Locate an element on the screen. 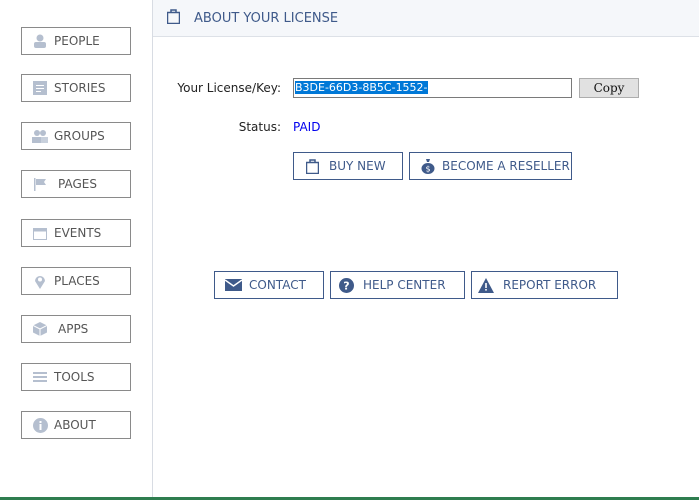 This screenshot has height=500, width=699. sidebar-item-label: EVENTS is located at coordinates (78, 233).